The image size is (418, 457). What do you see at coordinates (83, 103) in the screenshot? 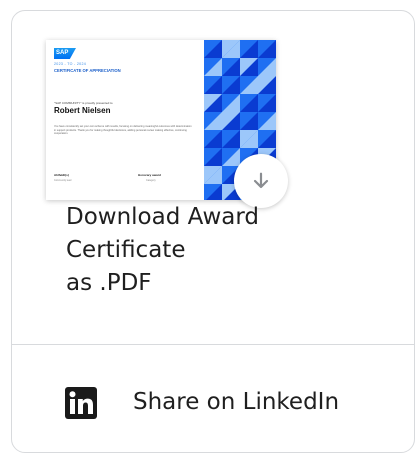
I see `certificate-presented-to: "SAP COMMUNITY" is proudly presented to` at bounding box center [83, 103].